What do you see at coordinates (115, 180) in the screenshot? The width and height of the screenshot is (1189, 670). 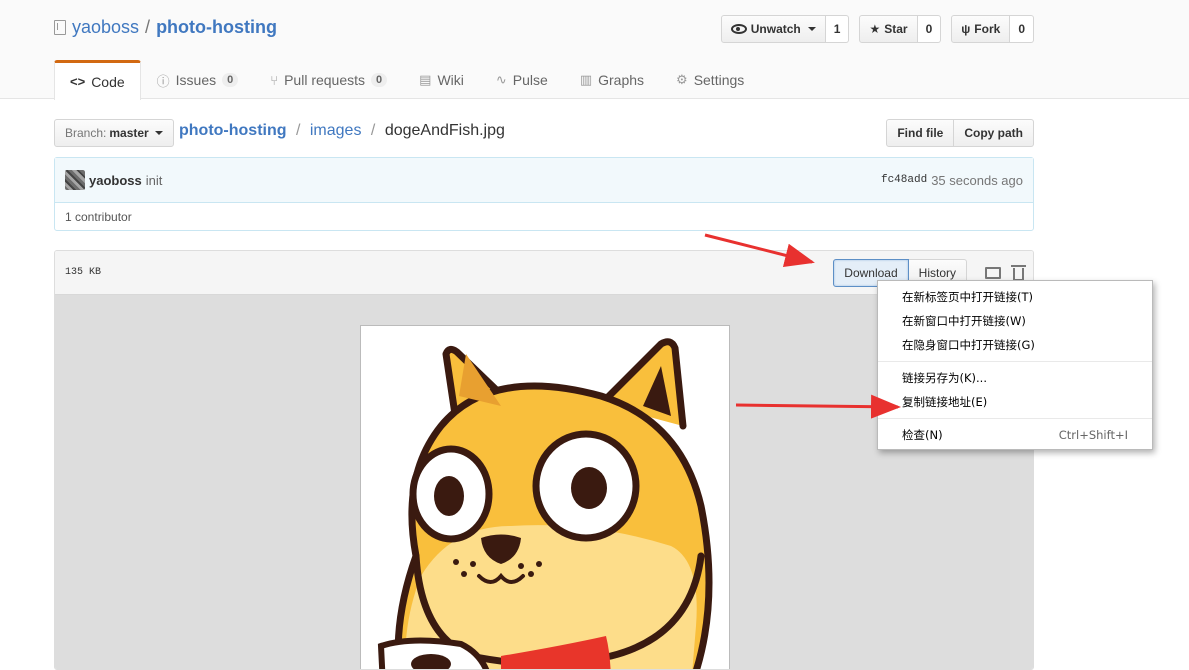 I see `commit-author: yaoboss` at bounding box center [115, 180].